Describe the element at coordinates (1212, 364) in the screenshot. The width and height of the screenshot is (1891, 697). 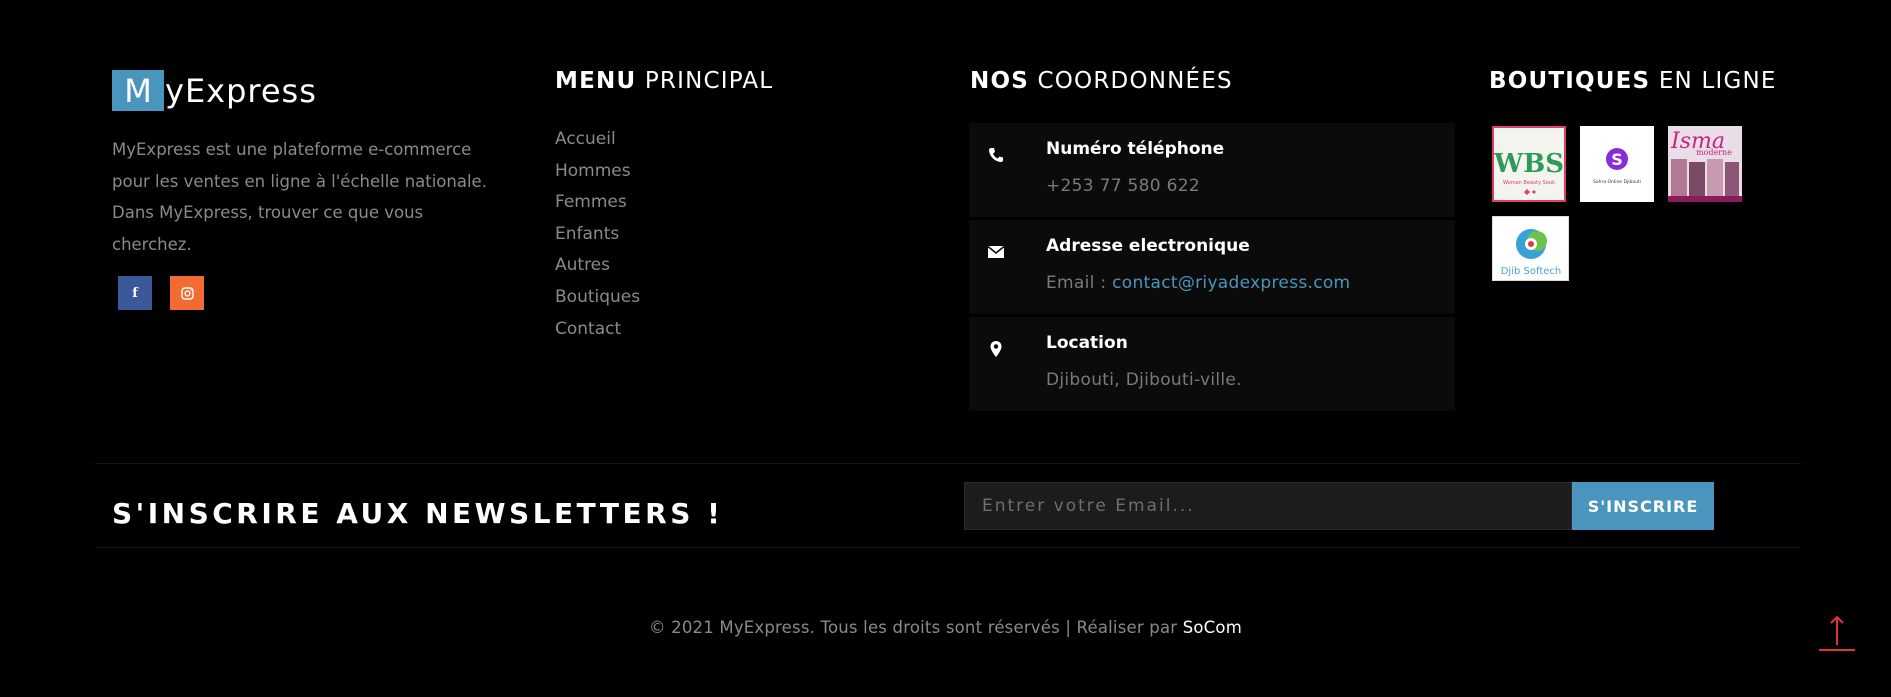
I see `contact-location: Location Djibouti, Djibouti-ville.` at that location.